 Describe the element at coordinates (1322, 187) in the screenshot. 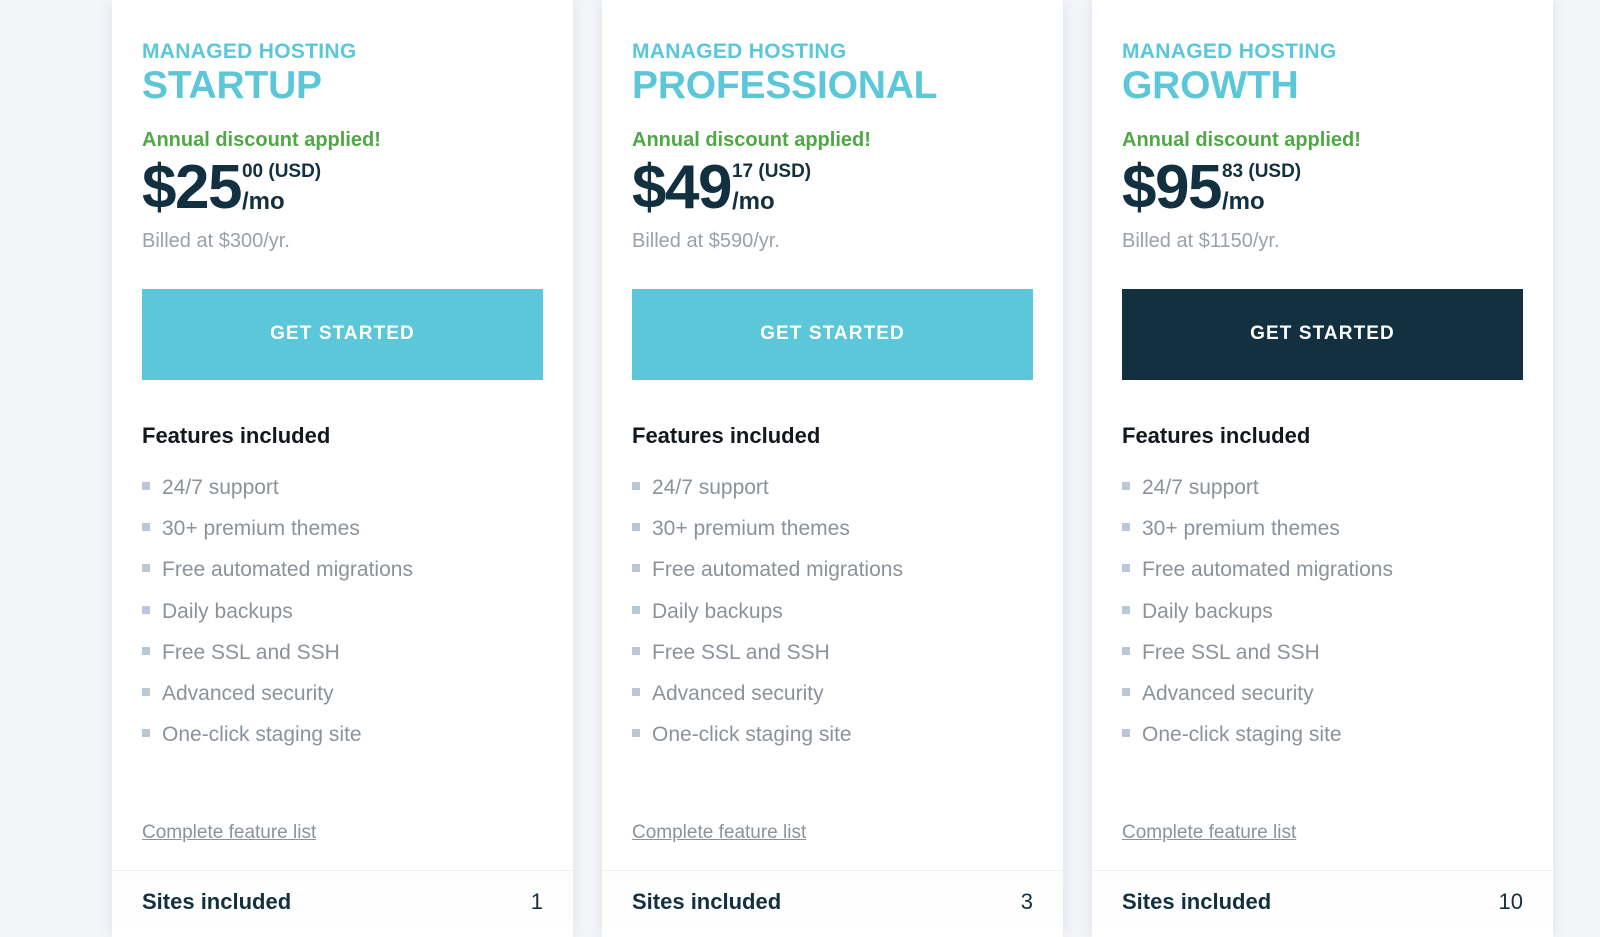

I see `price-block: $95 83 (USD) /mo` at that location.